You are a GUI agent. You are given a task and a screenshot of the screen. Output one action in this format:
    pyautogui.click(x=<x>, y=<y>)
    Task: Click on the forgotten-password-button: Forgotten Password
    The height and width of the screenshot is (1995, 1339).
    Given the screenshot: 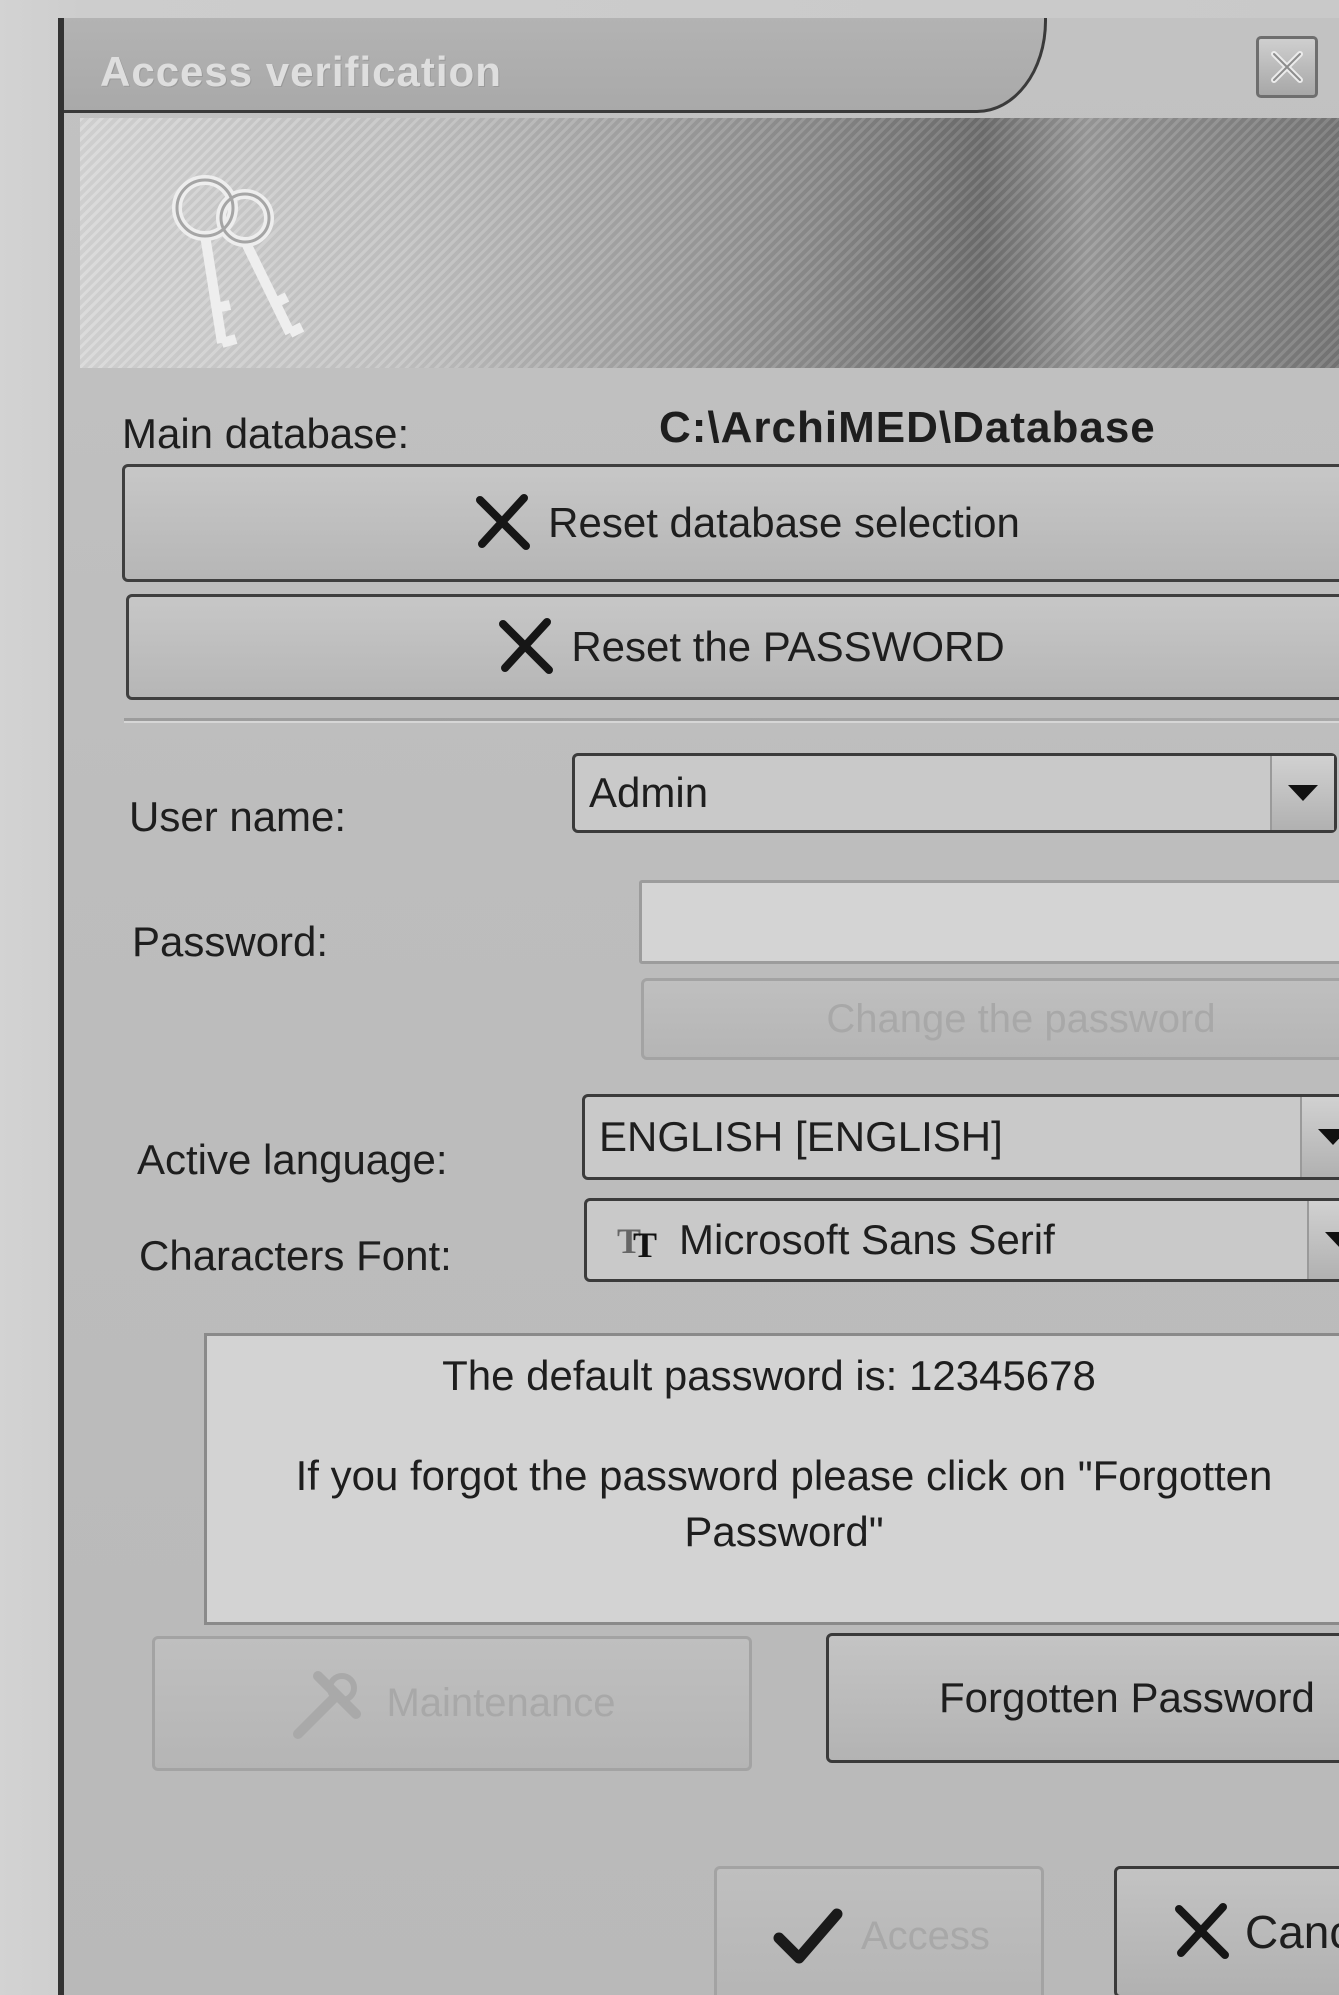 What is the action you would take?
    pyautogui.click(x=1082, y=1698)
    